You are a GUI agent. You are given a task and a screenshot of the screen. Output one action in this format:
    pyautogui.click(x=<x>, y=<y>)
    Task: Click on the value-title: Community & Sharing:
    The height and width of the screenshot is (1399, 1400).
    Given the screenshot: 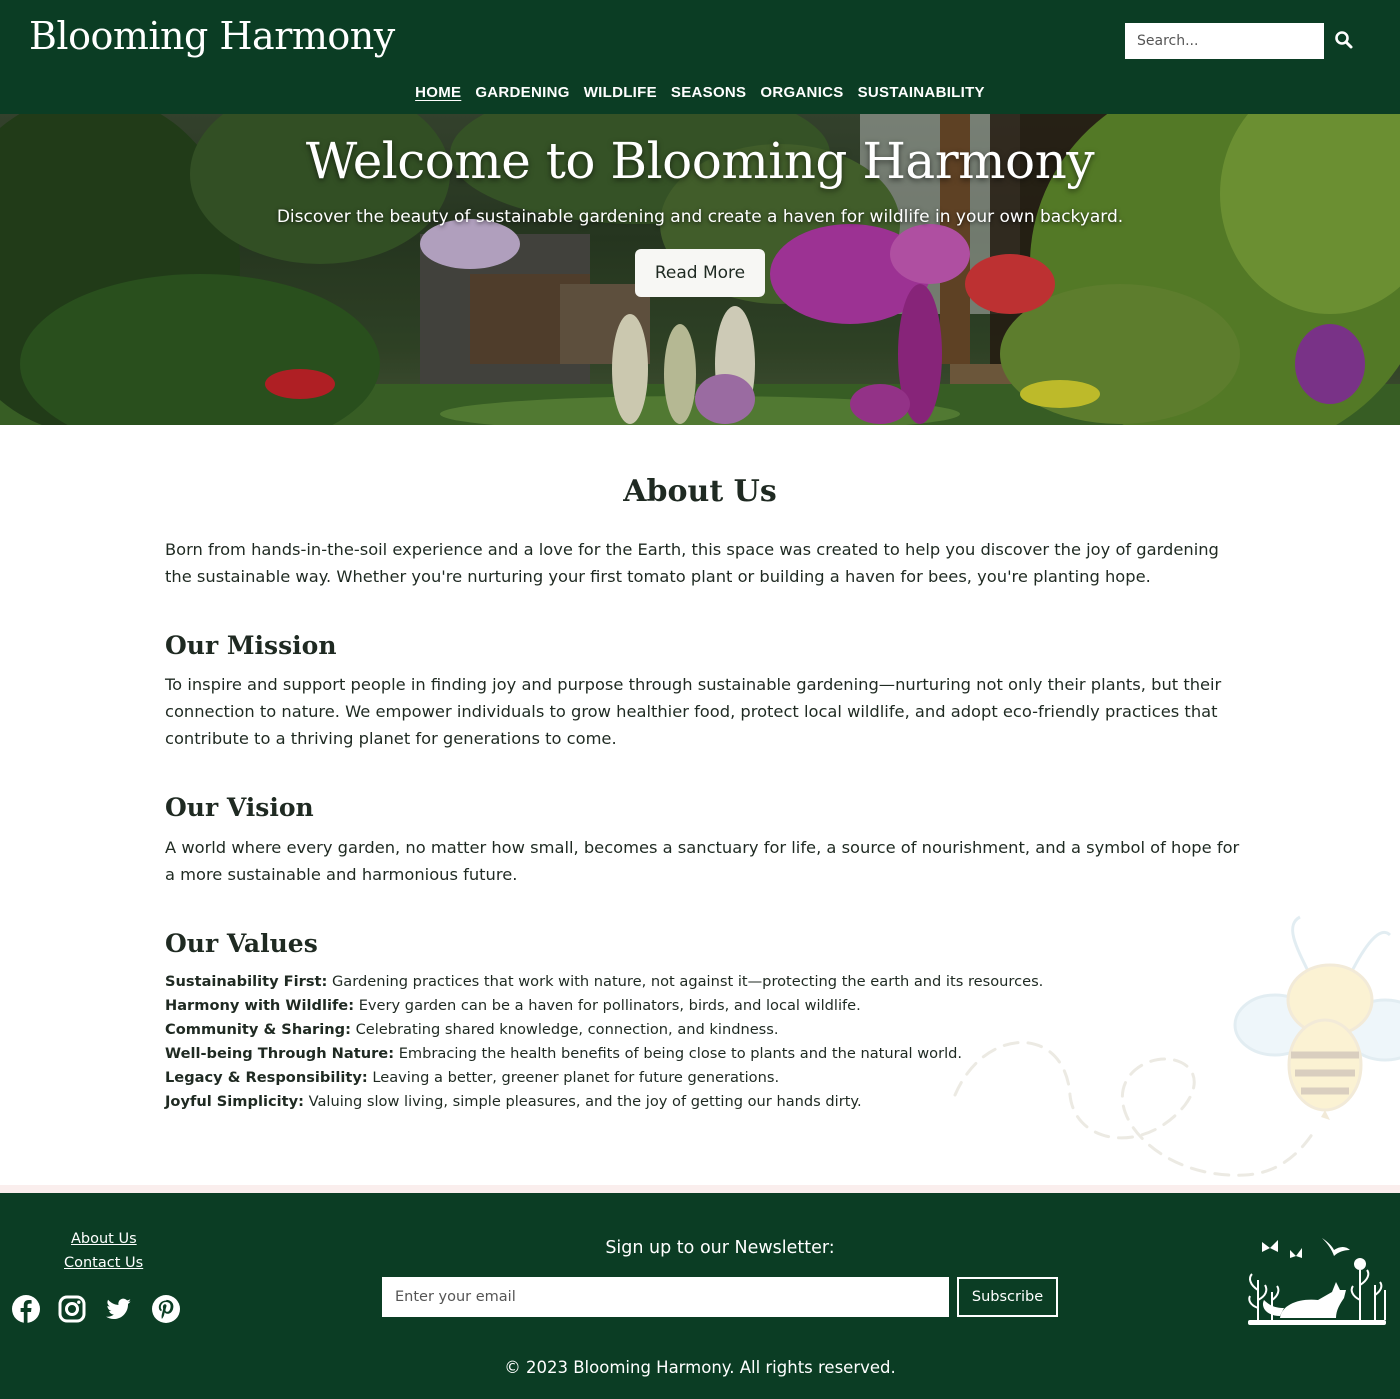 What is the action you would take?
    pyautogui.click(x=258, y=1029)
    